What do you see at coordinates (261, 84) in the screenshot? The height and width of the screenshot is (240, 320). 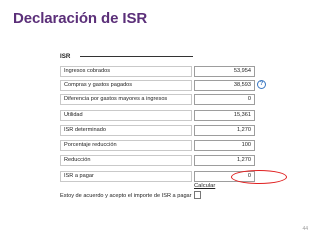 I see `question-icon: ?` at bounding box center [261, 84].